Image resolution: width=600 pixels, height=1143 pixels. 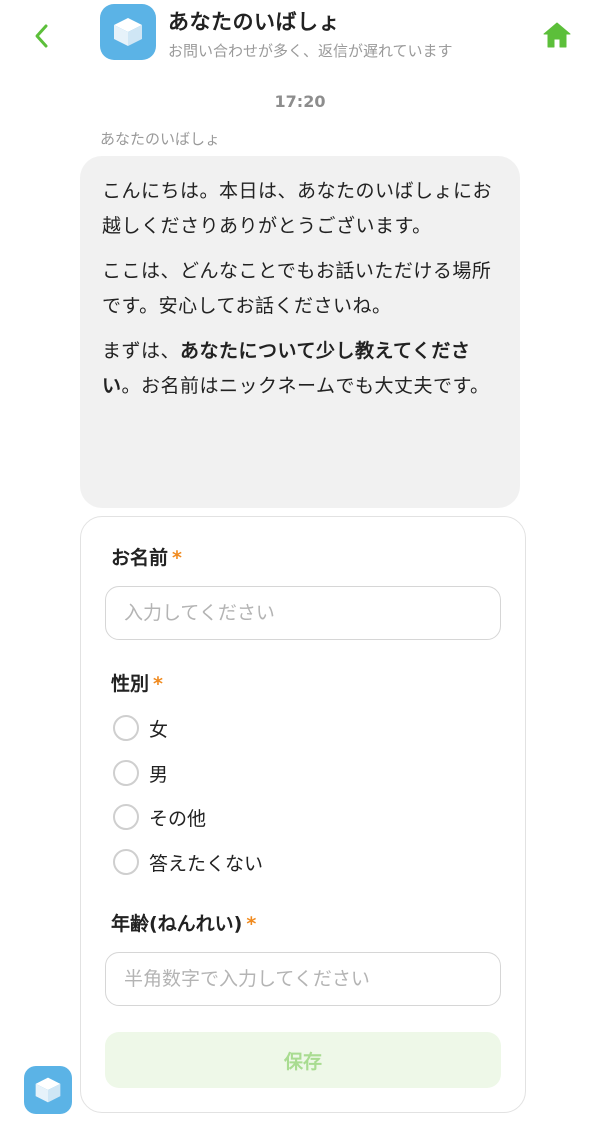 I want to click on sender-name: あなたのいばしょ, so click(x=160, y=139).